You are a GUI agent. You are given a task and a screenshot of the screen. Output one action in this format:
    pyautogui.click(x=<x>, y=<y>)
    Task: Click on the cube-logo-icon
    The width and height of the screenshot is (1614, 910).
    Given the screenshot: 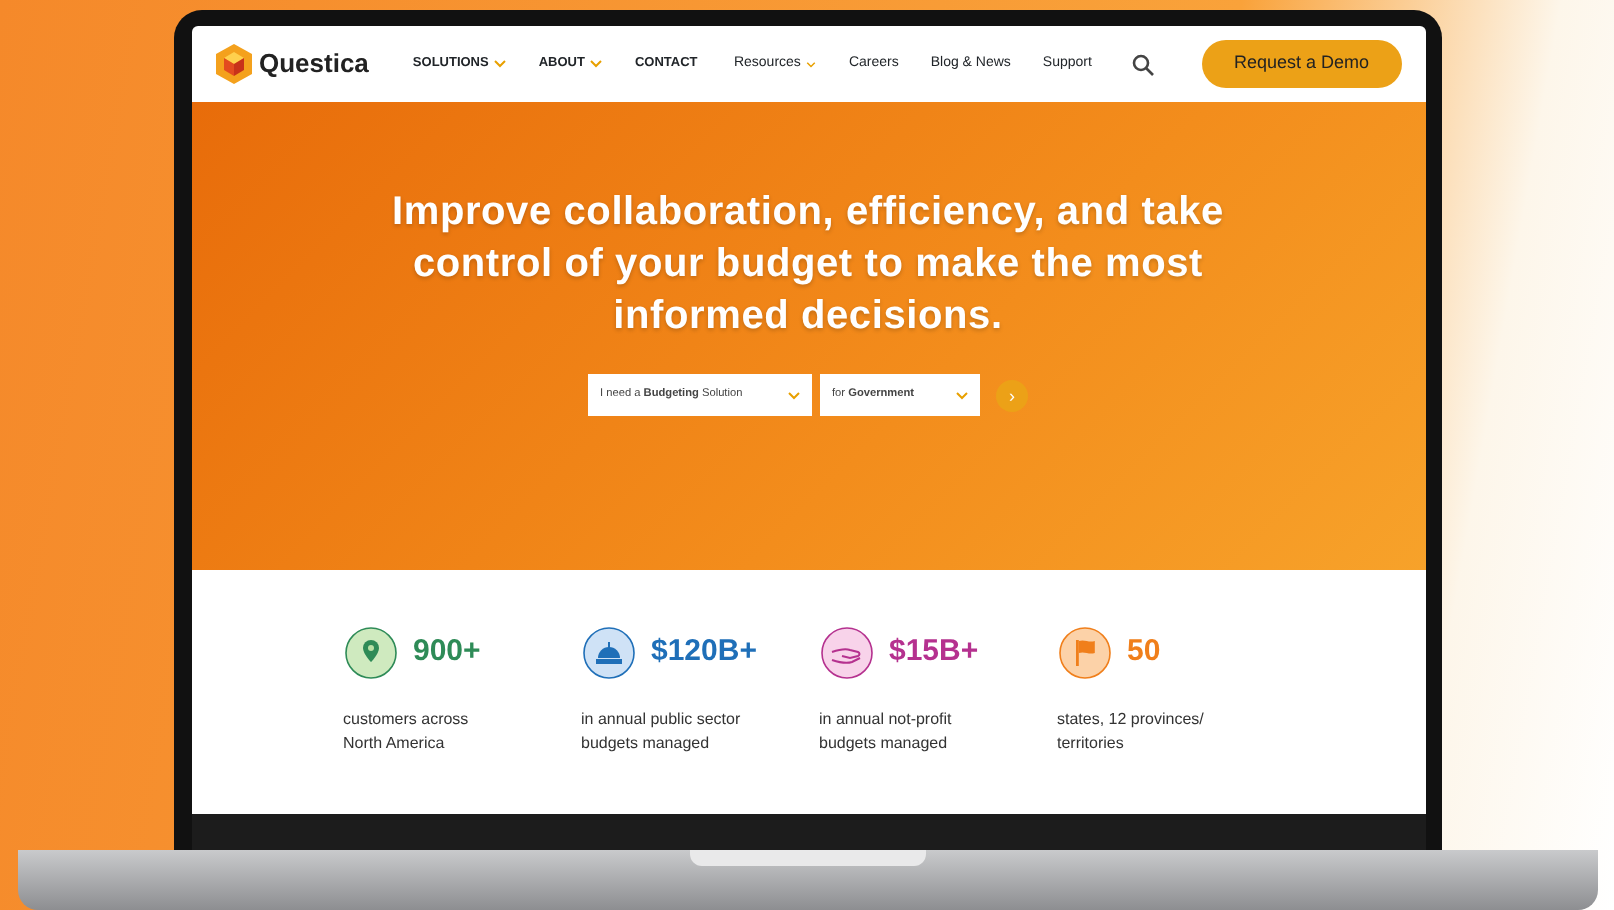 What is the action you would take?
    pyautogui.click(x=233, y=64)
    